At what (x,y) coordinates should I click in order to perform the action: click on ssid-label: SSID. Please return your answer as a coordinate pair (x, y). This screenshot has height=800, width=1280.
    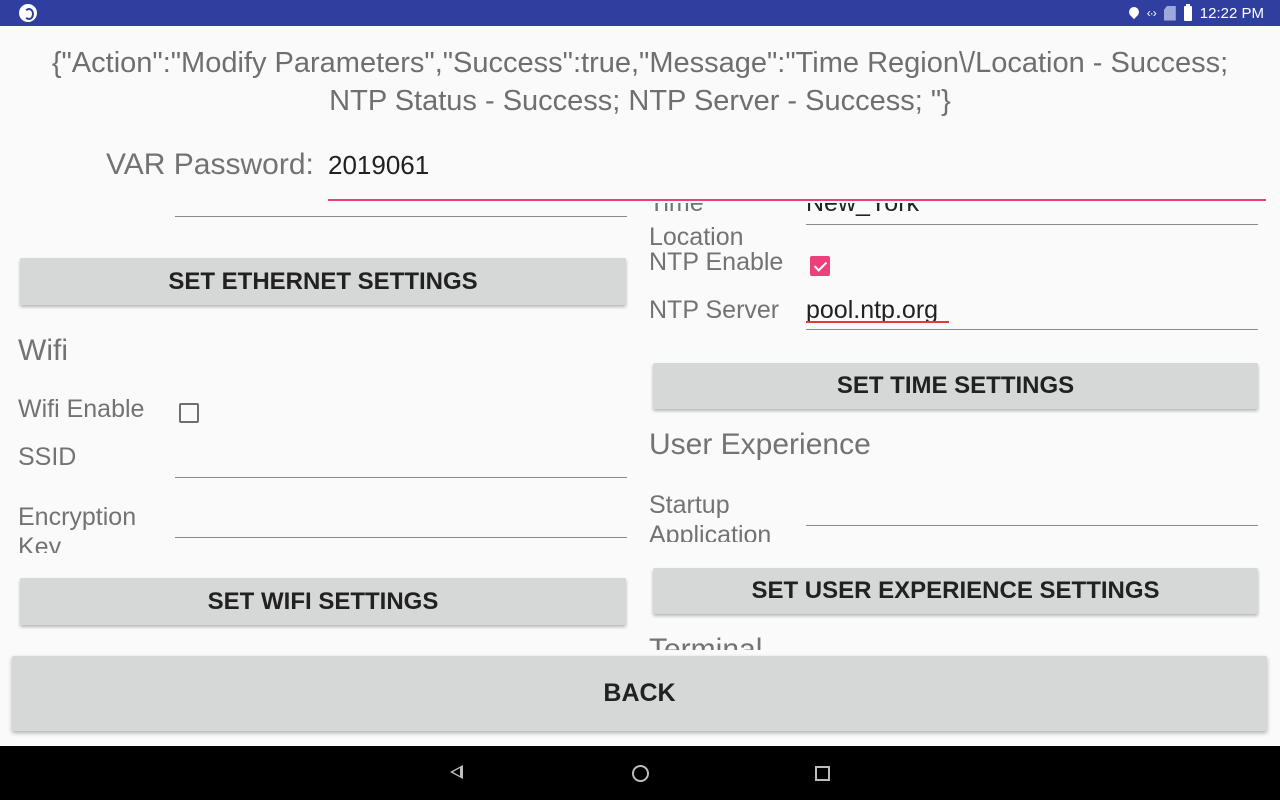
    Looking at the image, I should click on (47, 457).